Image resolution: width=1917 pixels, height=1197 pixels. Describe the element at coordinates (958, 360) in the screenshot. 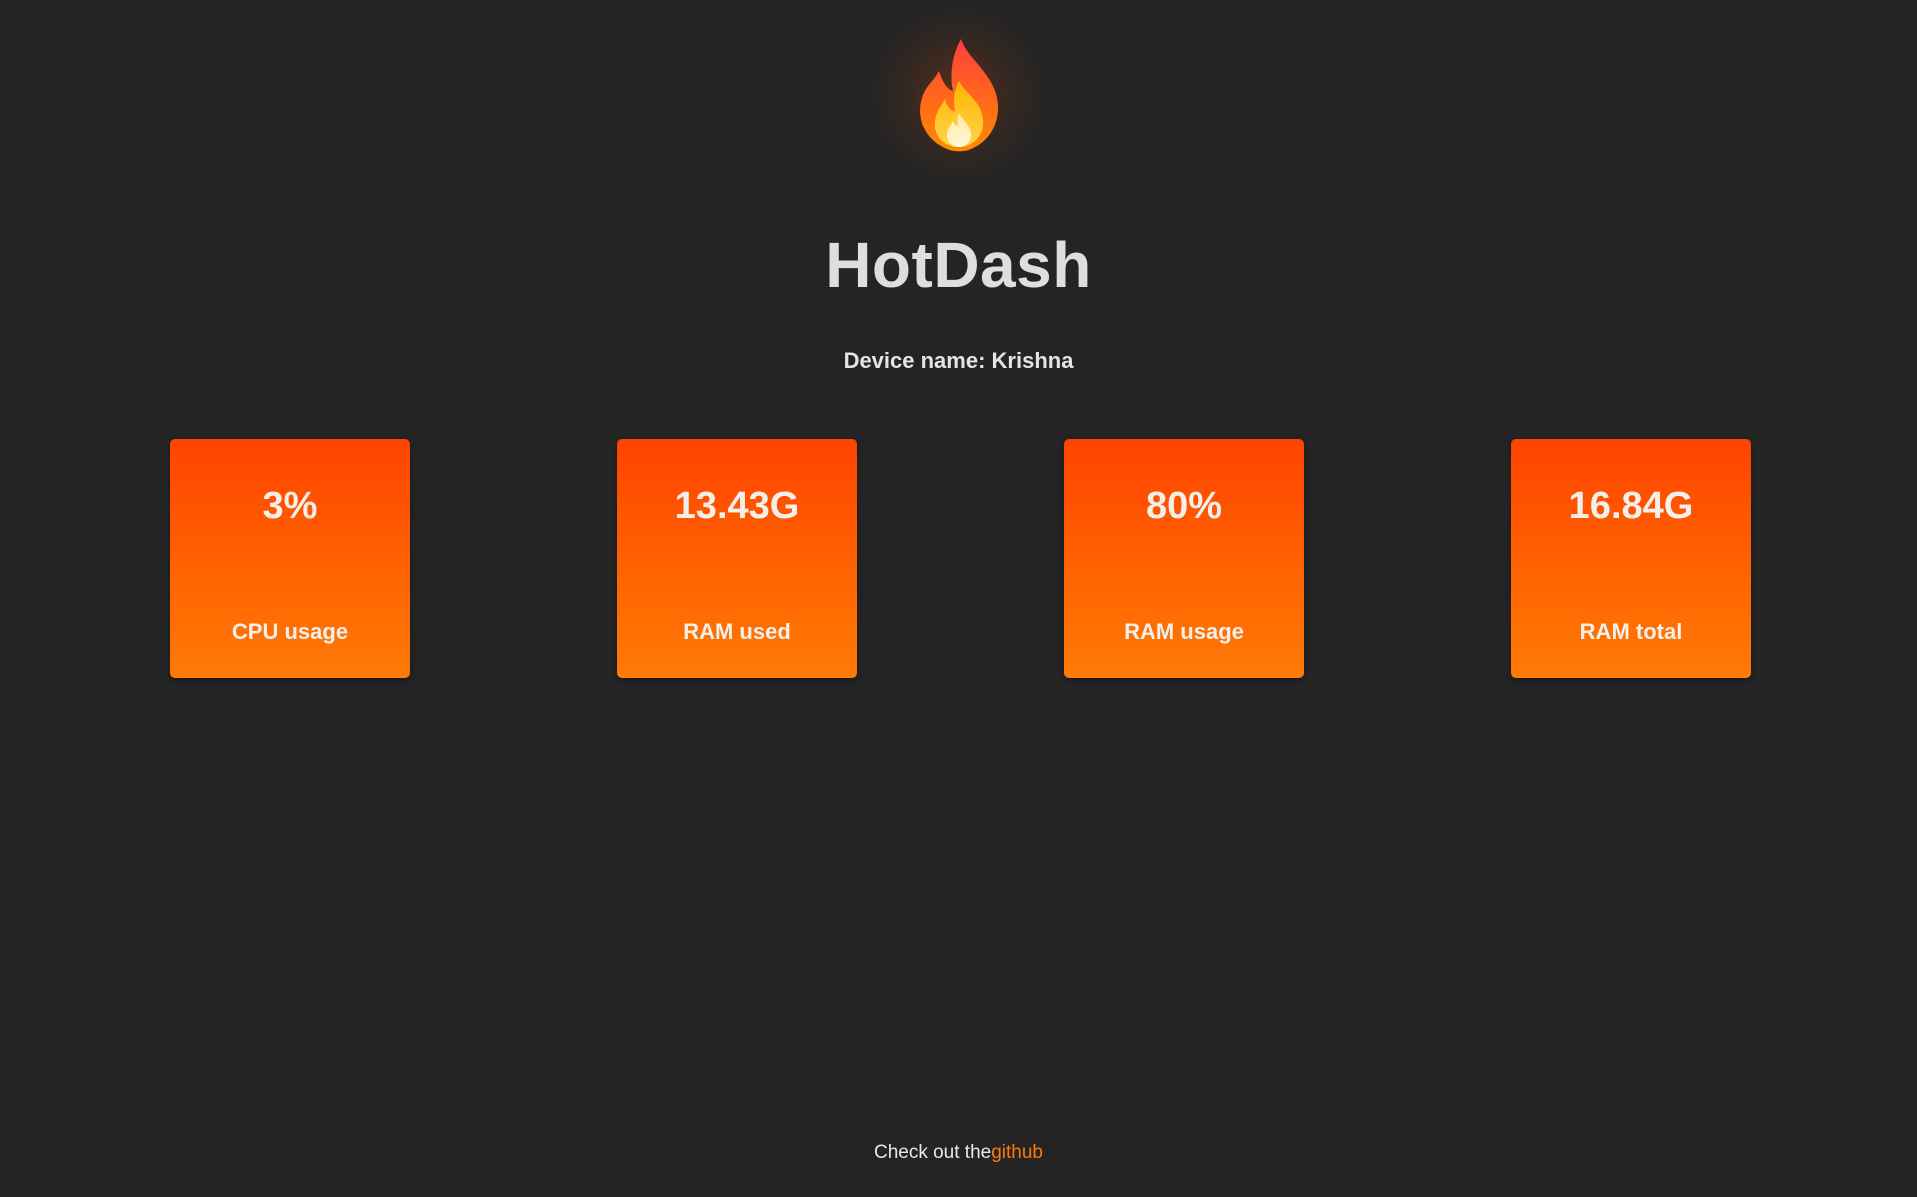

I see `device-name: Device name: Krishna` at that location.